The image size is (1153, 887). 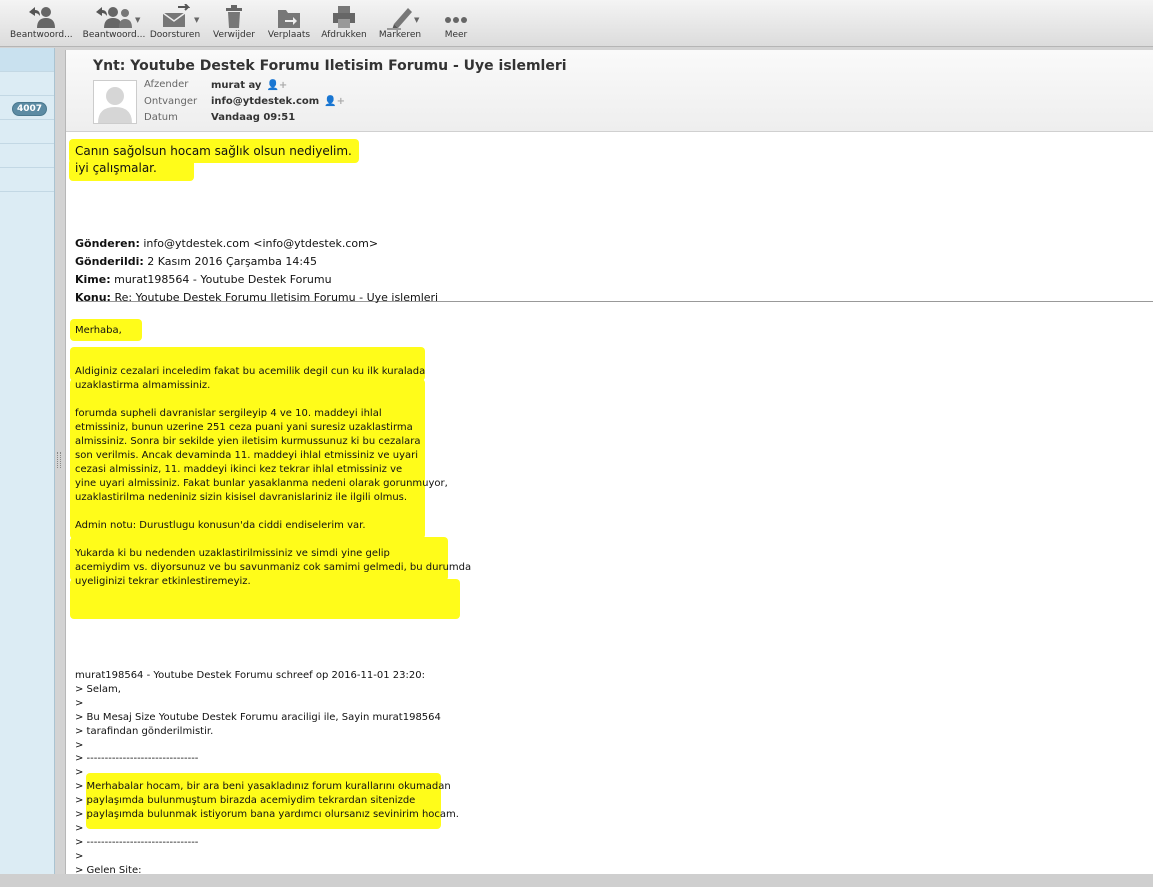 What do you see at coordinates (253, 117) in the screenshot?
I see `date-value: Vandaag 09:51` at bounding box center [253, 117].